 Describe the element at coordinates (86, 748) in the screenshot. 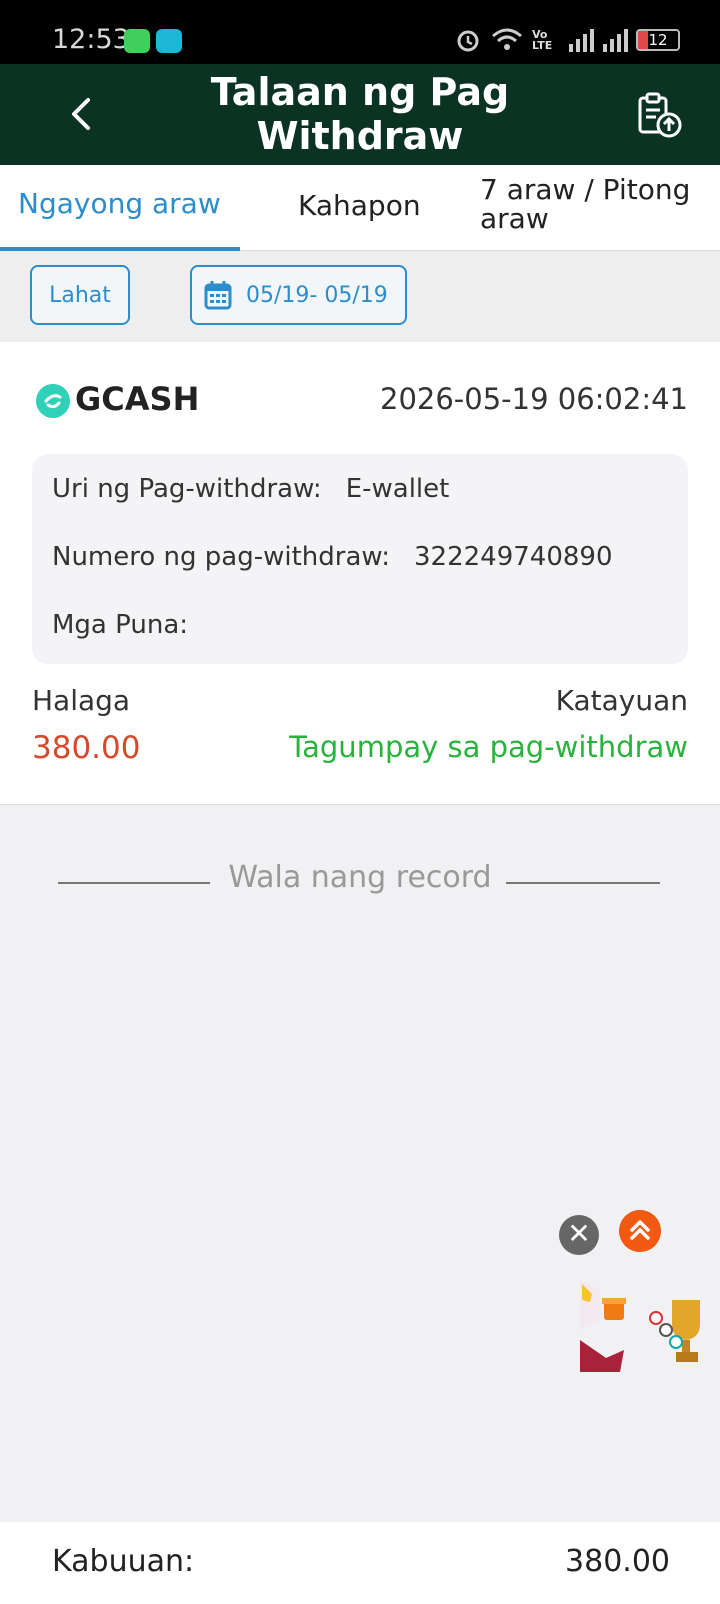

I see `amount-value: 380.00` at that location.